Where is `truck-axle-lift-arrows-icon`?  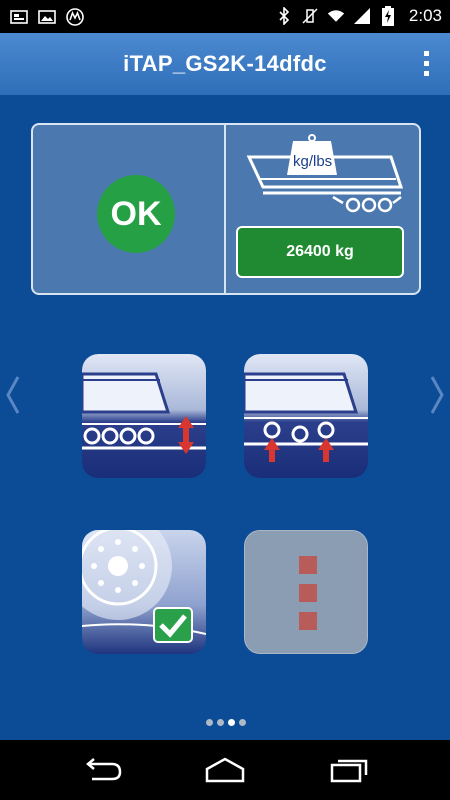
truck-axle-lift-arrows-icon is located at coordinates (306, 416).